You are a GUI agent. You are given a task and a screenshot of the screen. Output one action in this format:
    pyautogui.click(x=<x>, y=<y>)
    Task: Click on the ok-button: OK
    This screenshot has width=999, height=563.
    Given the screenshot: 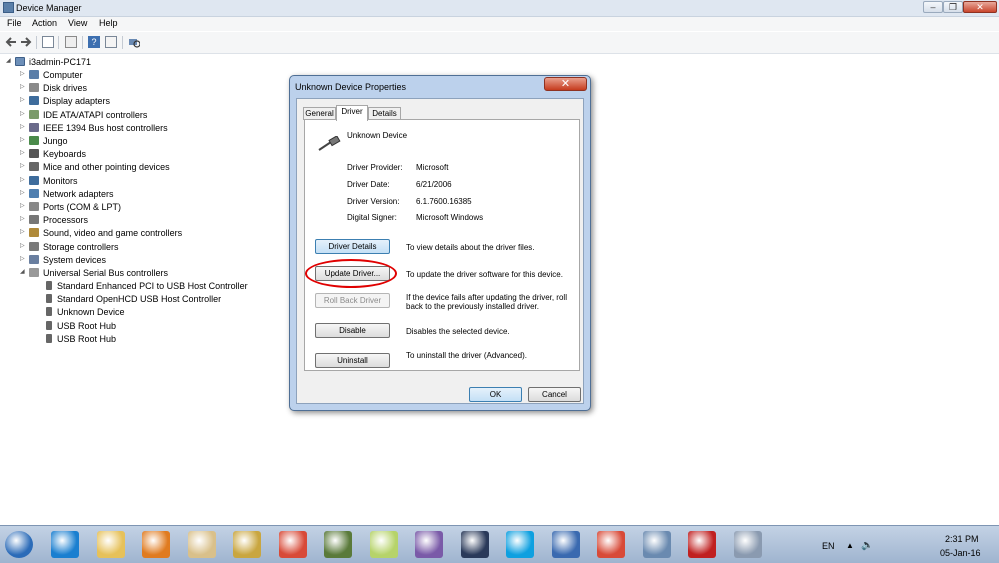 What is the action you would take?
    pyautogui.click(x=495, y=394)
    